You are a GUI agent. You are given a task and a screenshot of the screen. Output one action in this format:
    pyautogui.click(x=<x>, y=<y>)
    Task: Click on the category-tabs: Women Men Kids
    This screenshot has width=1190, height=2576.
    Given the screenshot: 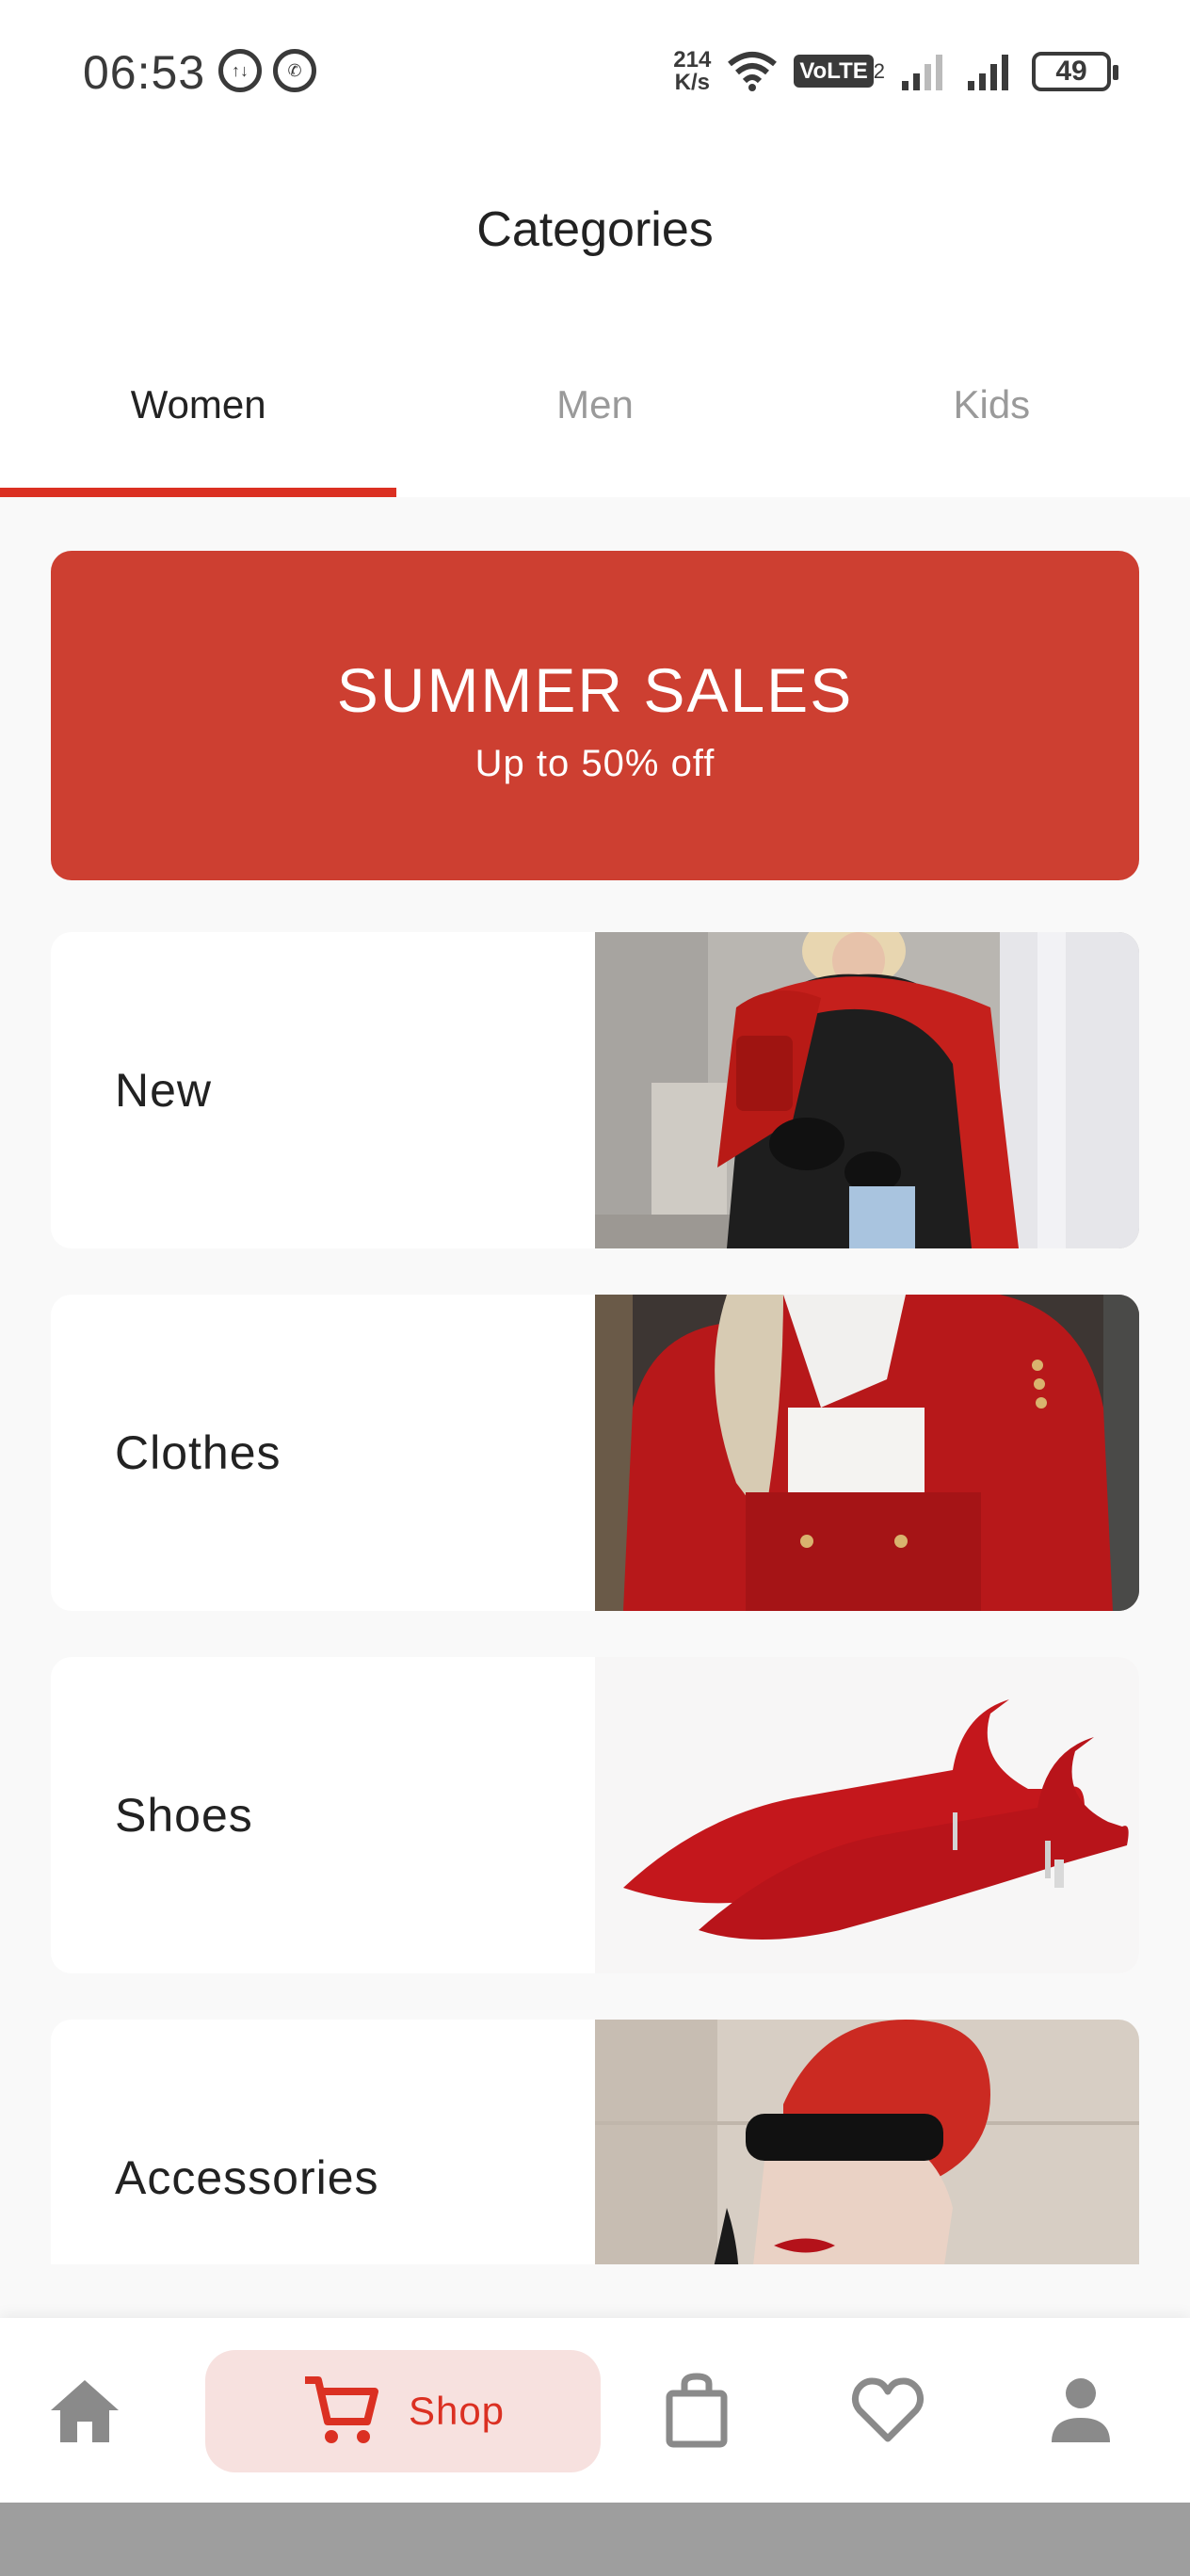 What is the action you would take?
    pyautogui.click(x=595, y=418)
    